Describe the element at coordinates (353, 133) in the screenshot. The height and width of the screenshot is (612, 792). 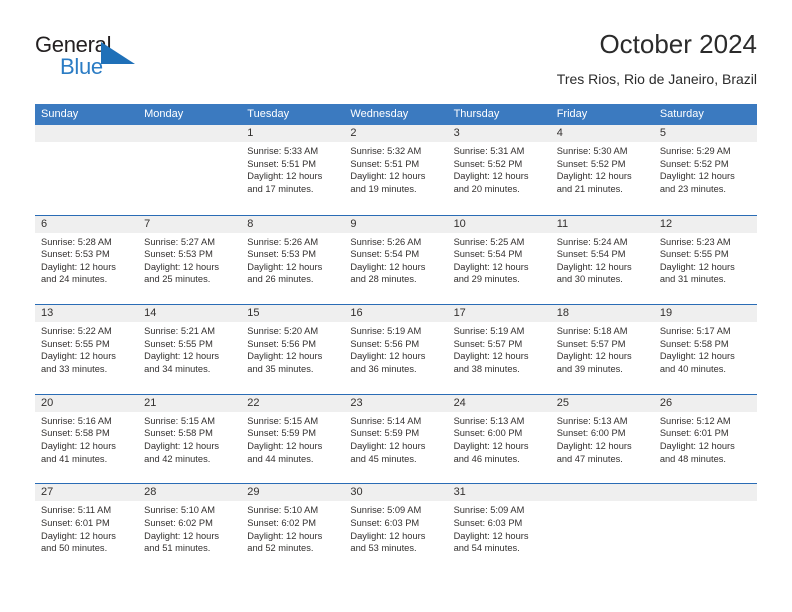
I see `day-number: 2` at that location.